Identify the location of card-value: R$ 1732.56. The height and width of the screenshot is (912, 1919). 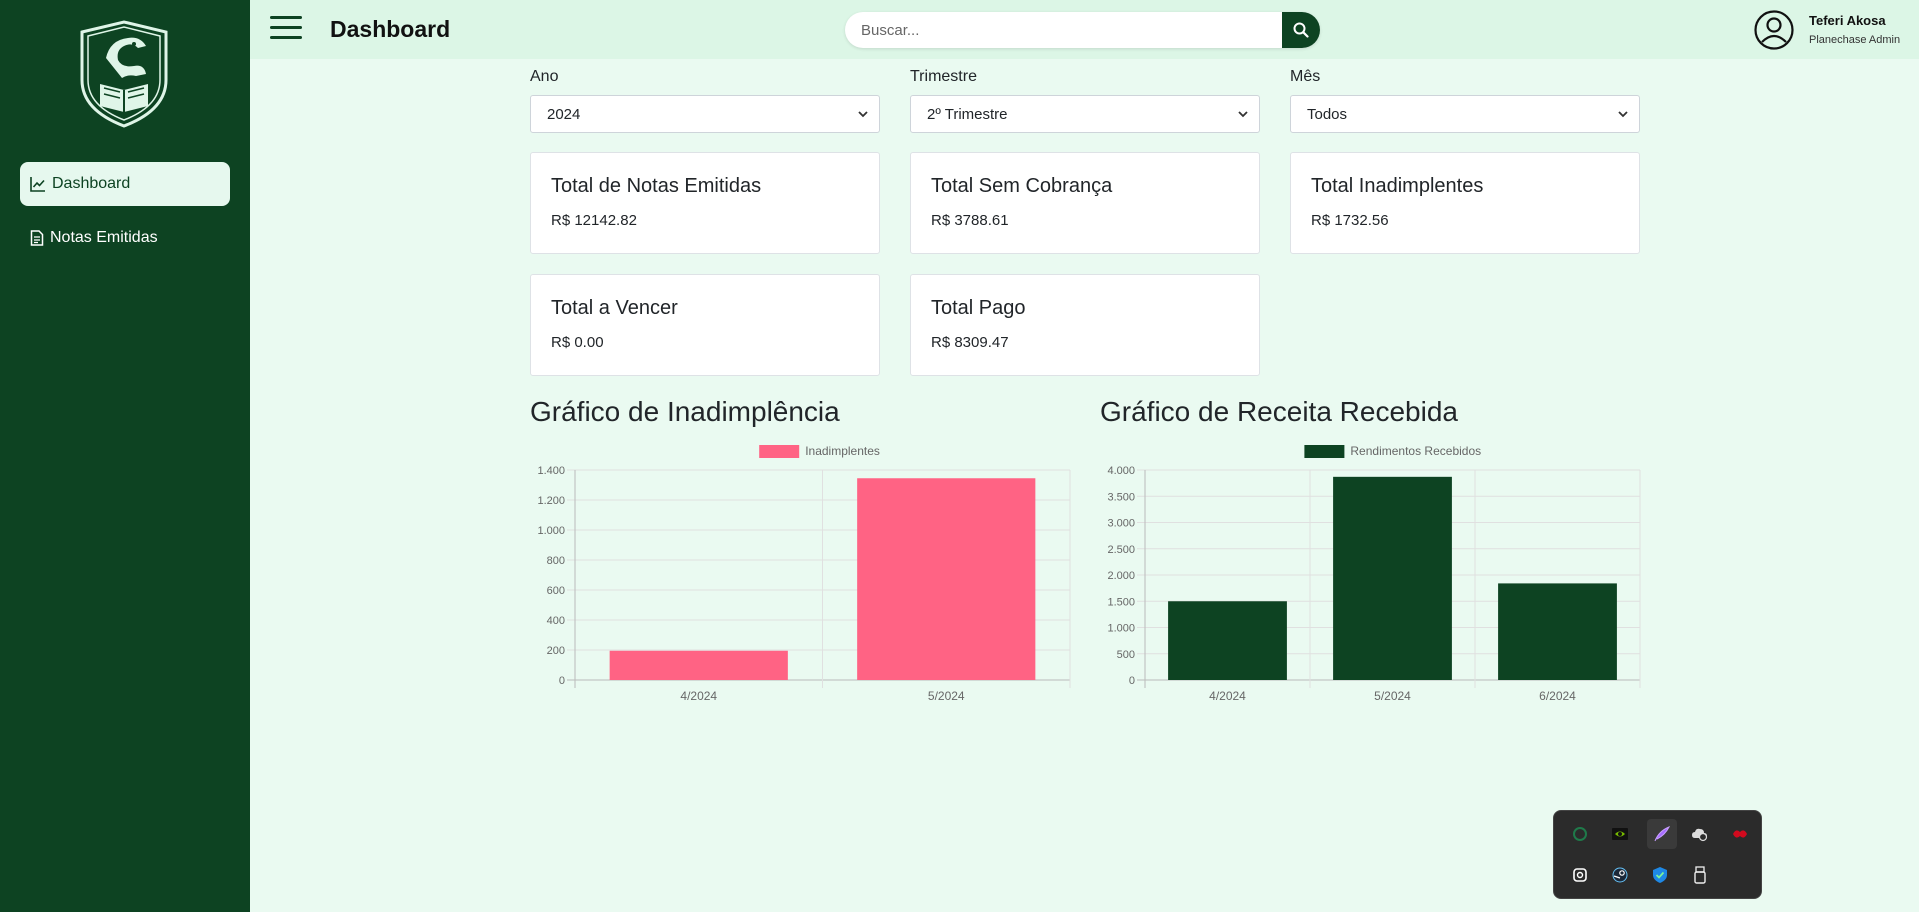
(1350, 220).